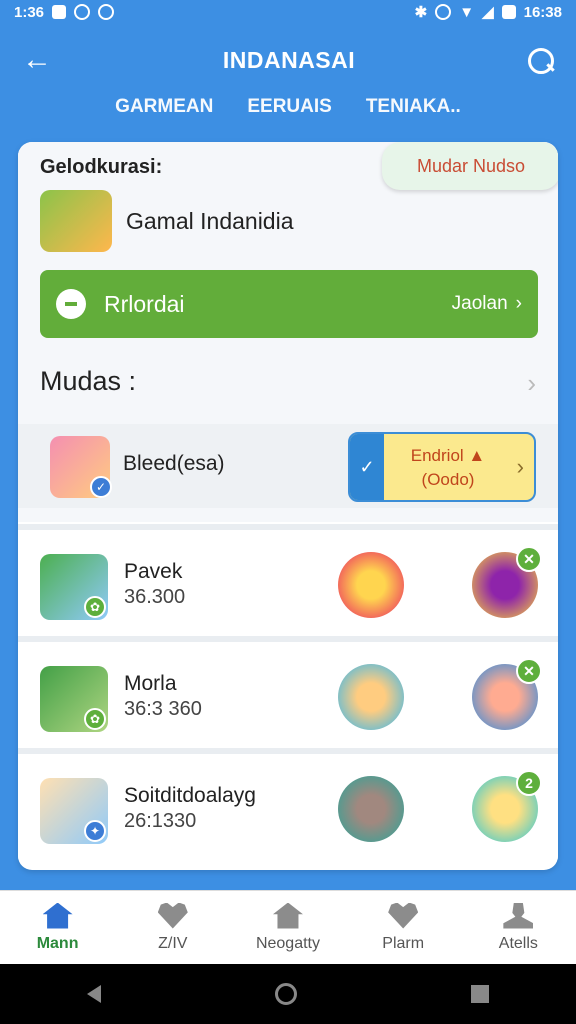 The image size is (576, 1024). I want to click on nav-label: Mann, so click(57, 943).